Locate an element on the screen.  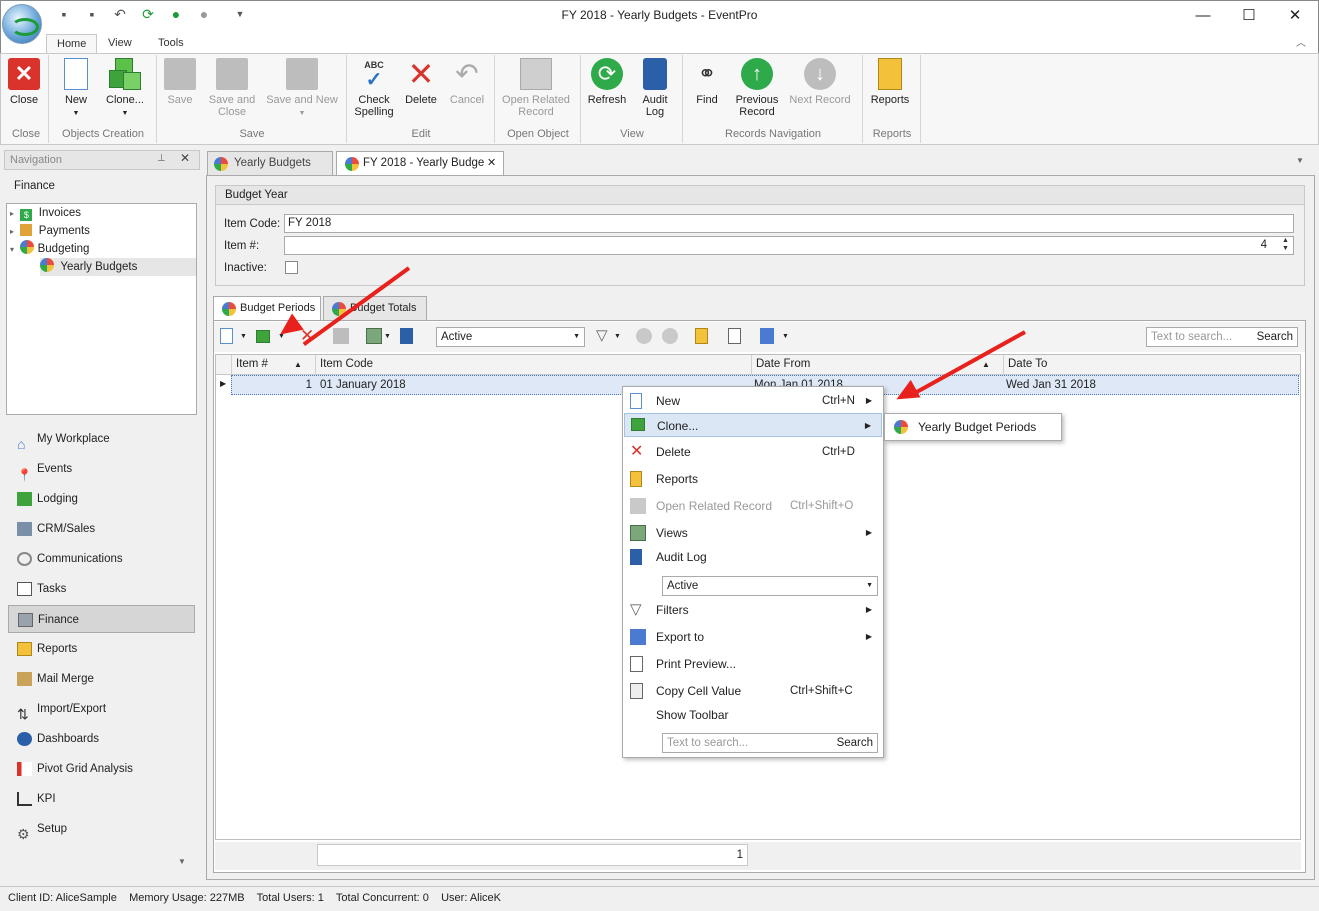
save-icon: ▪ is located at coordinates (64, 14).